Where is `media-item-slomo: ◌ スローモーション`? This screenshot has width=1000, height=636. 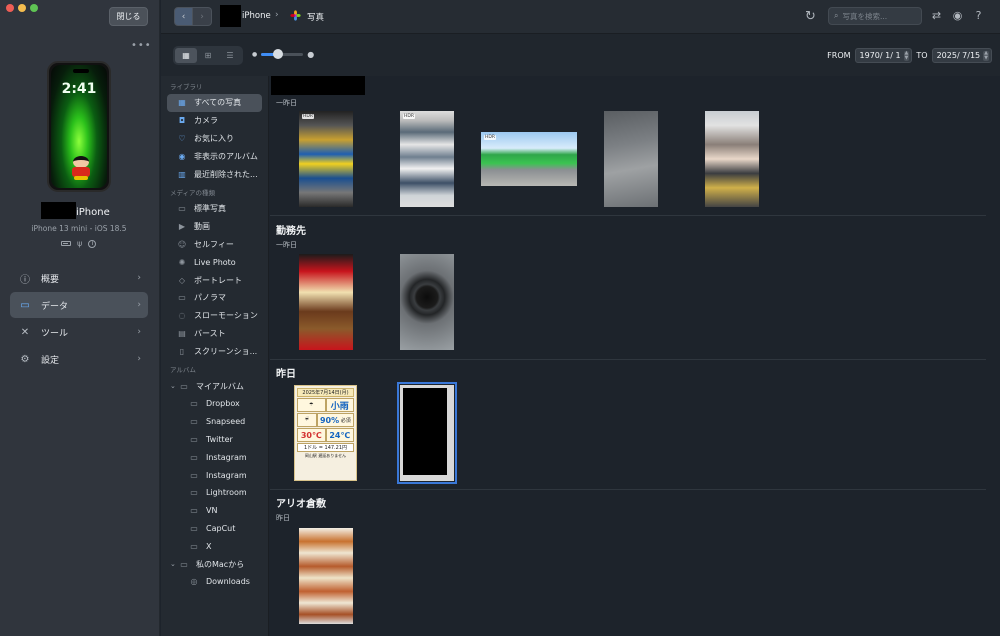 media-item-slomo: ◌ スローモーション is located at coordinates (214, 316).